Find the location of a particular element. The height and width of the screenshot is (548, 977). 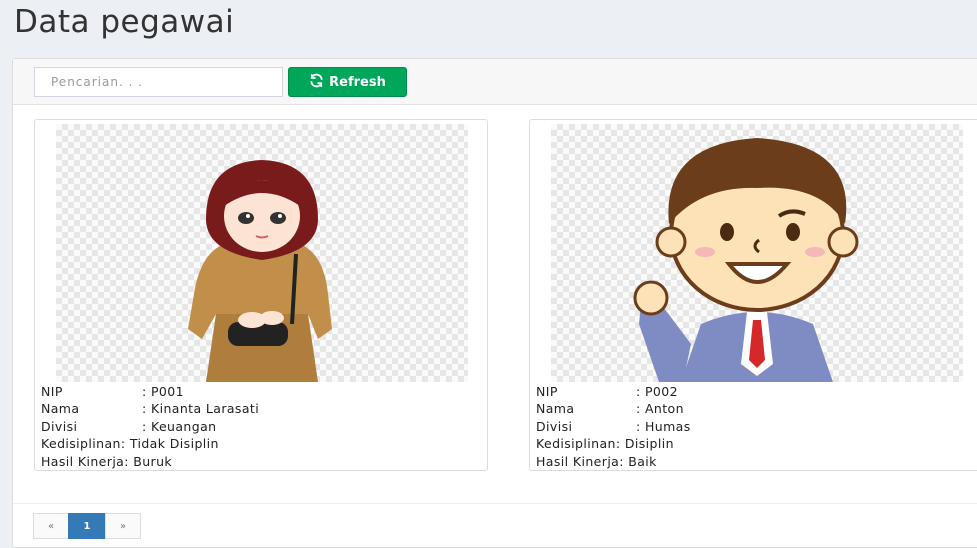

pagination-next-button: » is located at coordinates (123, 526).